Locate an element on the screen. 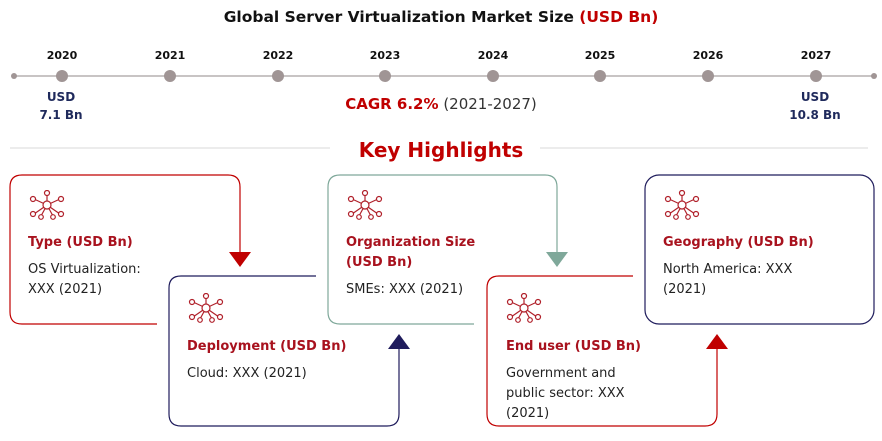  segment-label-end-user: End user (USD Bn) is located at coordinates (573, 346).